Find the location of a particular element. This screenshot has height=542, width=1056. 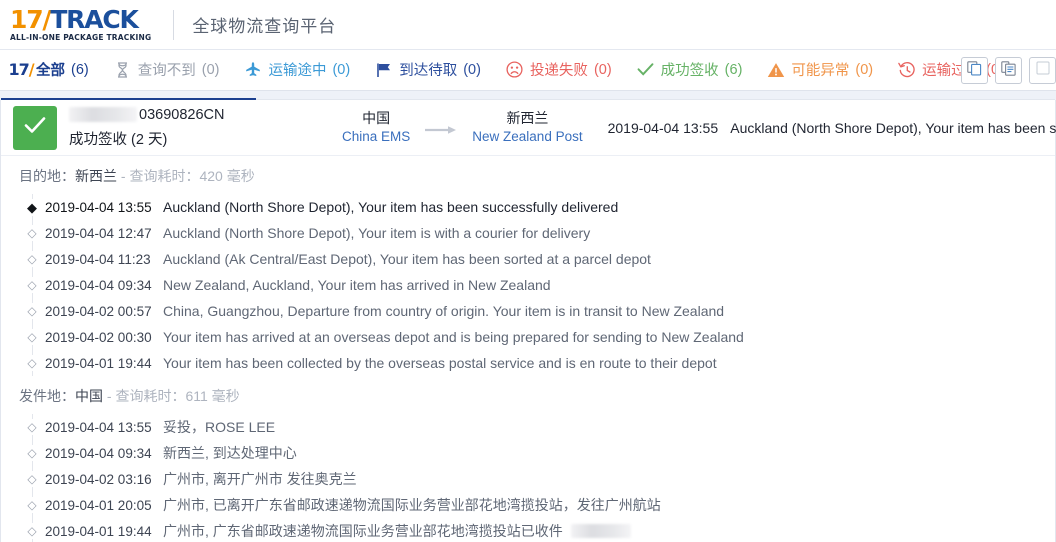

tab-notfound-count: (0) is located at coordinates (210, 69).